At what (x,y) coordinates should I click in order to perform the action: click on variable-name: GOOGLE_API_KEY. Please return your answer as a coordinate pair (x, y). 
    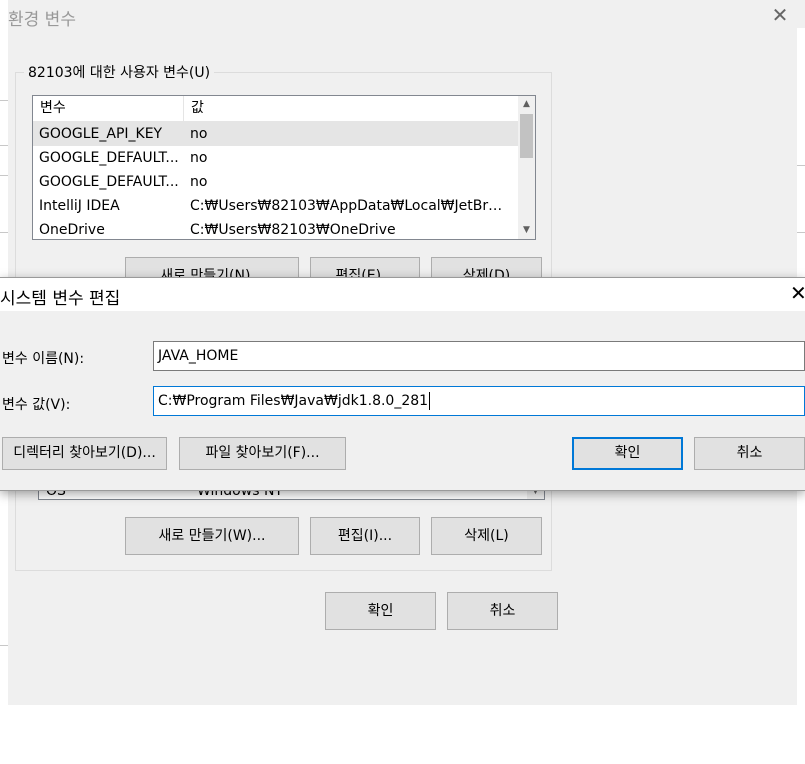
    Looking at the image, I should click on (101, 134).